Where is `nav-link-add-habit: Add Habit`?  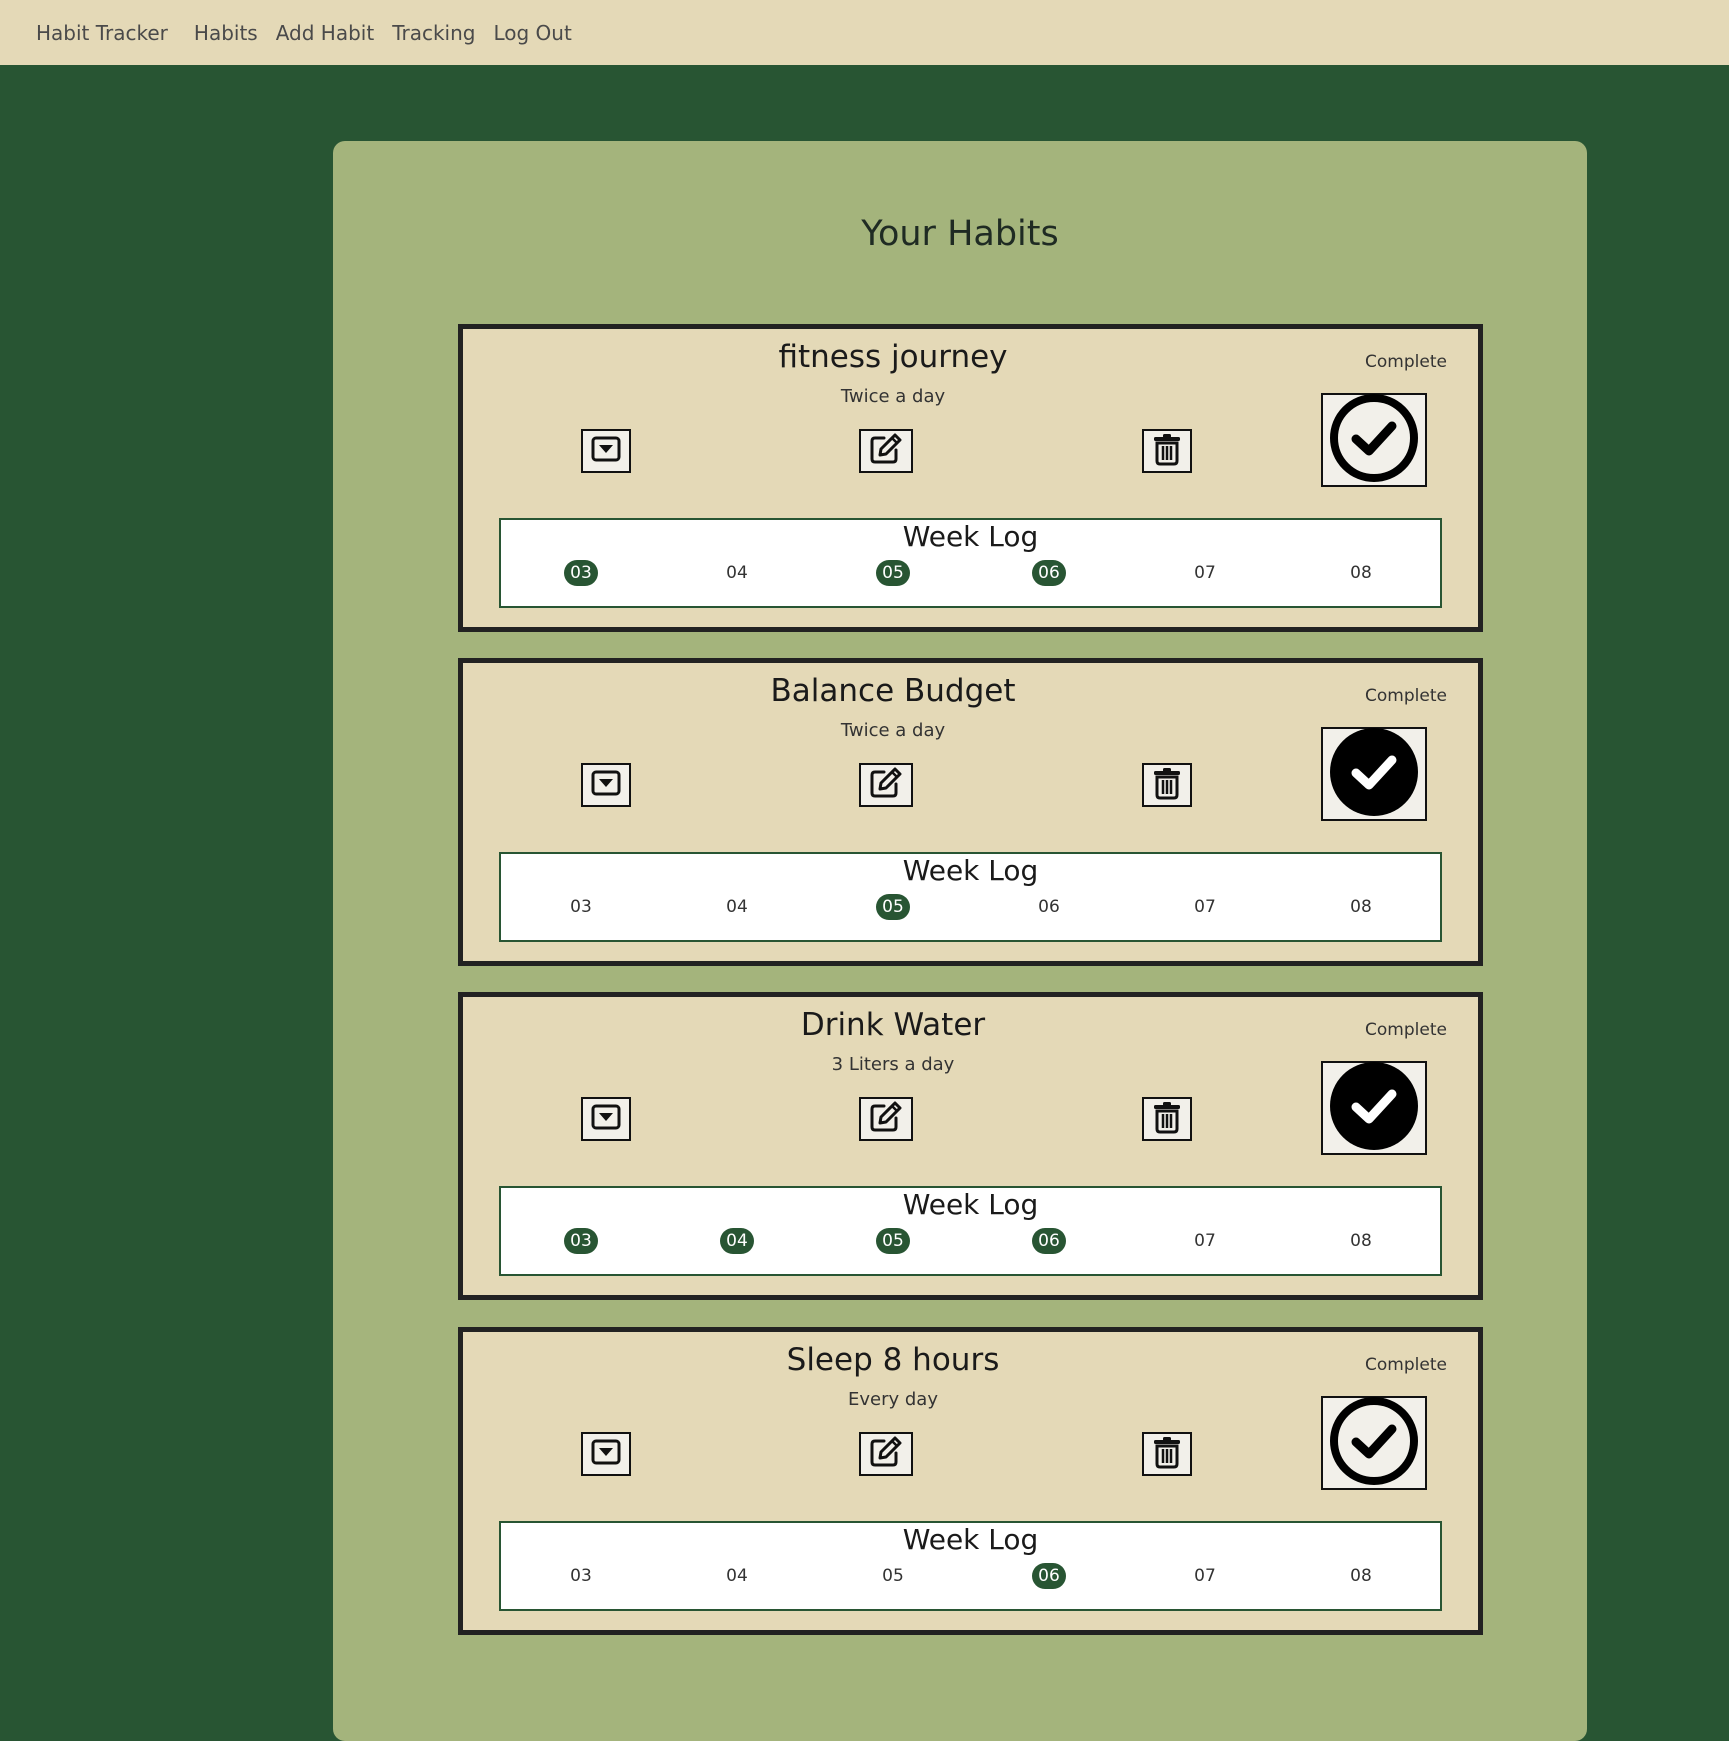 nav-link-add-habit: Add Habit is located at coordinates (325, 33).